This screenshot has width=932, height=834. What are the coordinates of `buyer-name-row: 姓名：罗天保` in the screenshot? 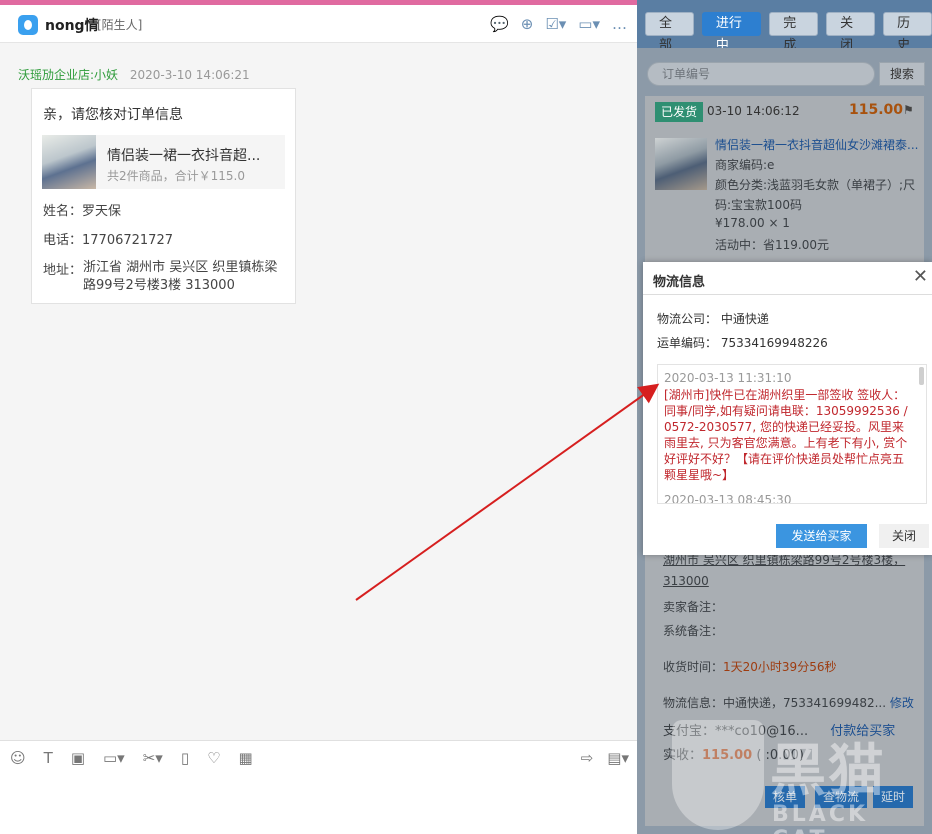 It's located at (82, 209).